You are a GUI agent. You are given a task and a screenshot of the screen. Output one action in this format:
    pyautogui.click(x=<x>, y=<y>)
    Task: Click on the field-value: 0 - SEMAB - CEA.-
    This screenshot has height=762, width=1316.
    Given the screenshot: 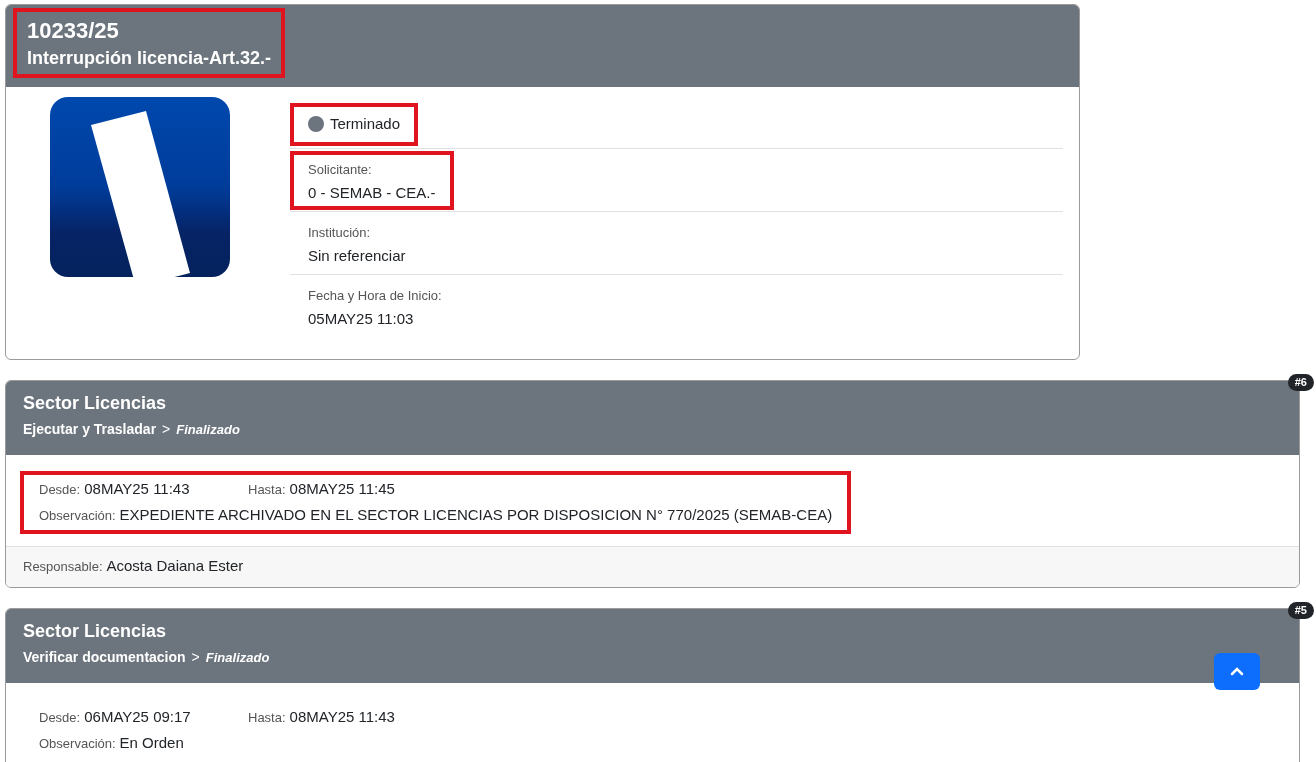 What is the action you would take?
    pyautogui.click(x=372, y=192)
    